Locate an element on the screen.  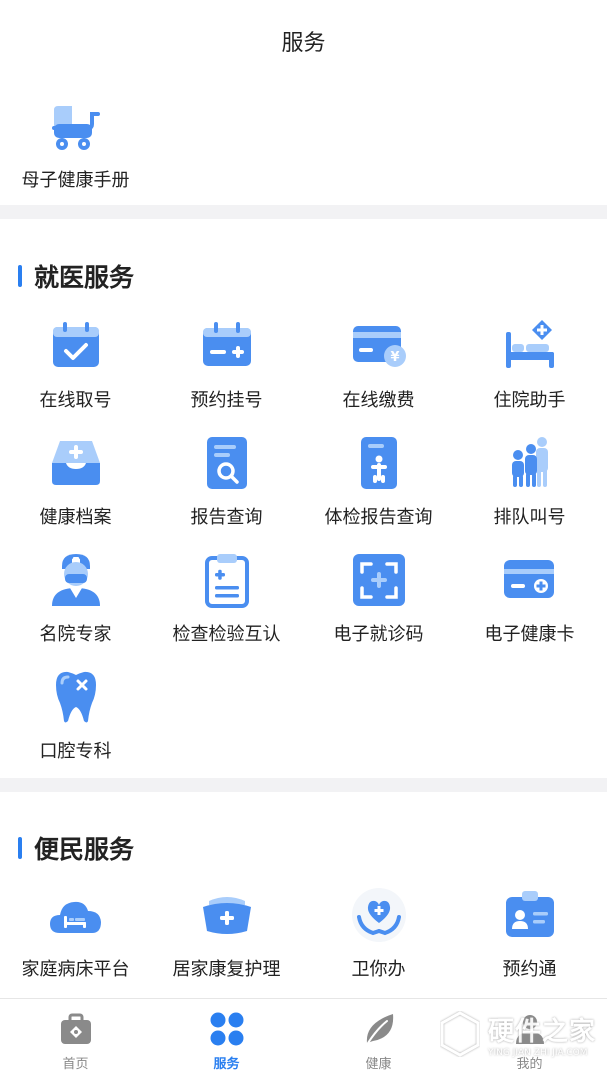
service-item-label: 预约通 is located at coordinates (529, 969).